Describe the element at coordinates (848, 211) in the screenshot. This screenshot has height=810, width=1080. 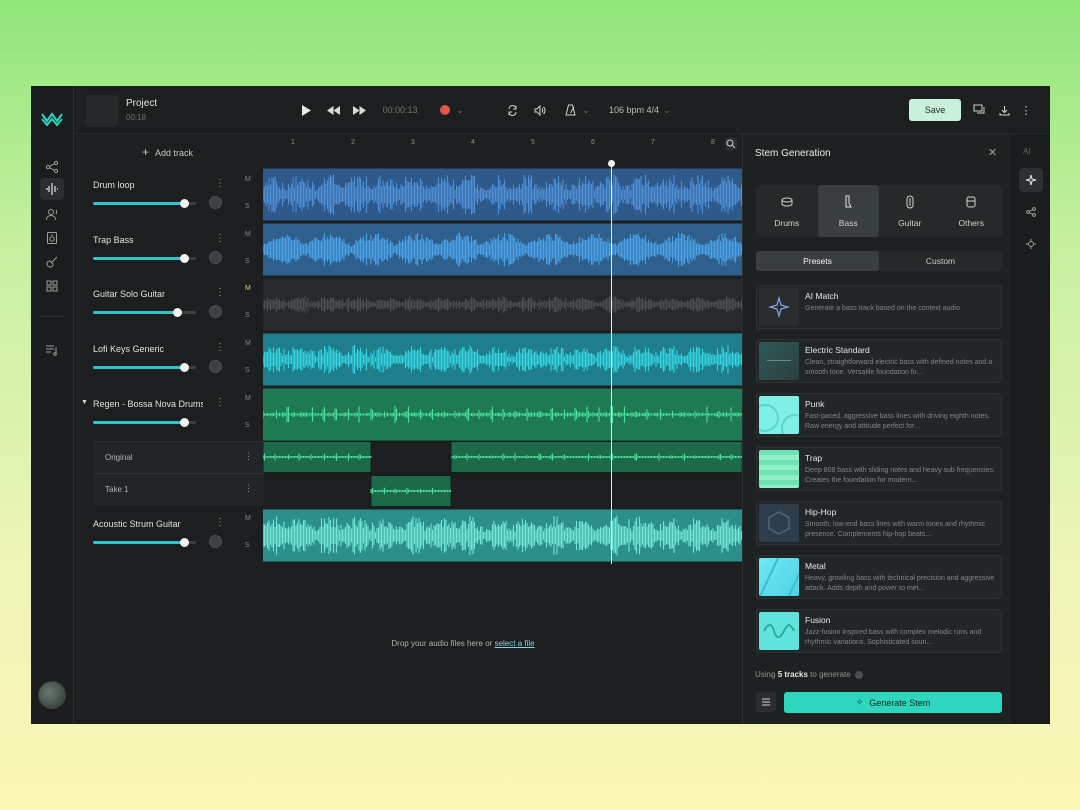
I see `tab-bass: Bass` at that location.